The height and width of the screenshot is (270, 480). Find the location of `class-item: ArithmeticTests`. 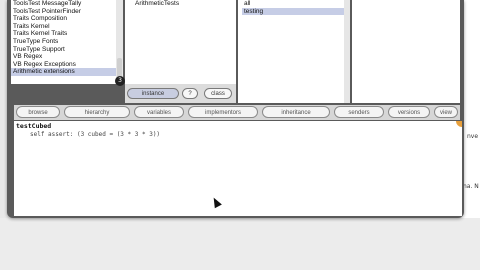

class-item: ArithmeticTests is located at coordinates (184, 4).